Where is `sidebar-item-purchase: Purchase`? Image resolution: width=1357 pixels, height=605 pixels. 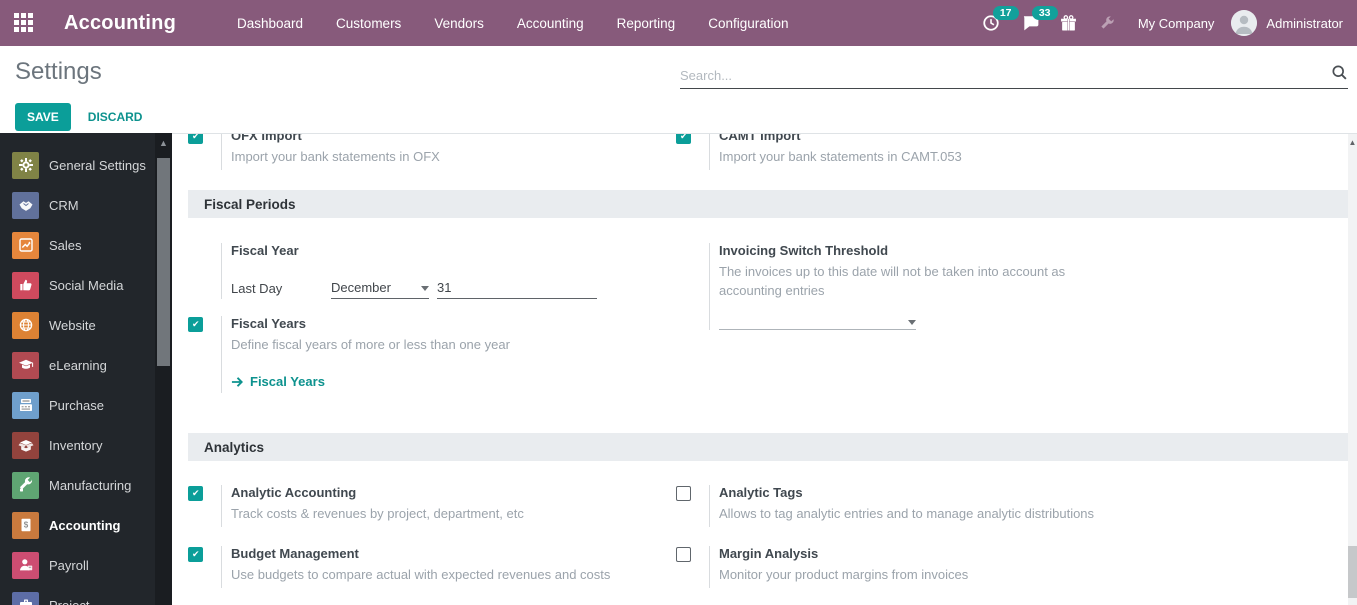 sidebar-item-purchase: Purchase is located at coordinates (77, 405).